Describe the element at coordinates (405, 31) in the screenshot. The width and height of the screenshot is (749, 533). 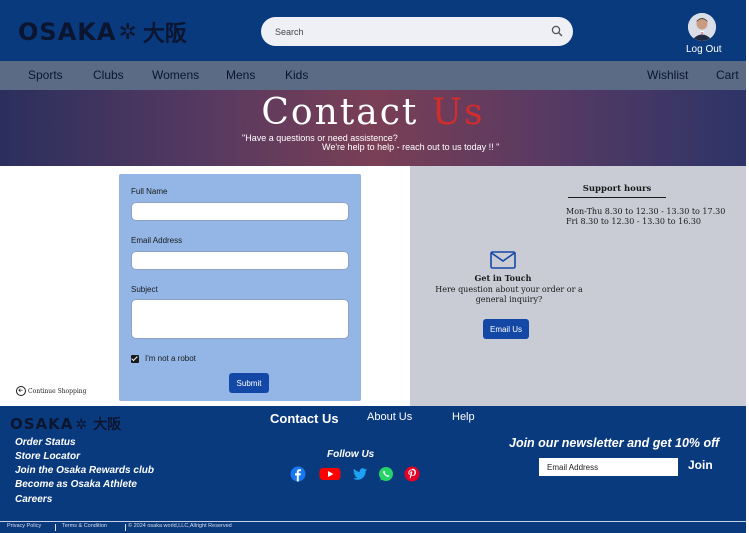
I see `search-input` at that location.